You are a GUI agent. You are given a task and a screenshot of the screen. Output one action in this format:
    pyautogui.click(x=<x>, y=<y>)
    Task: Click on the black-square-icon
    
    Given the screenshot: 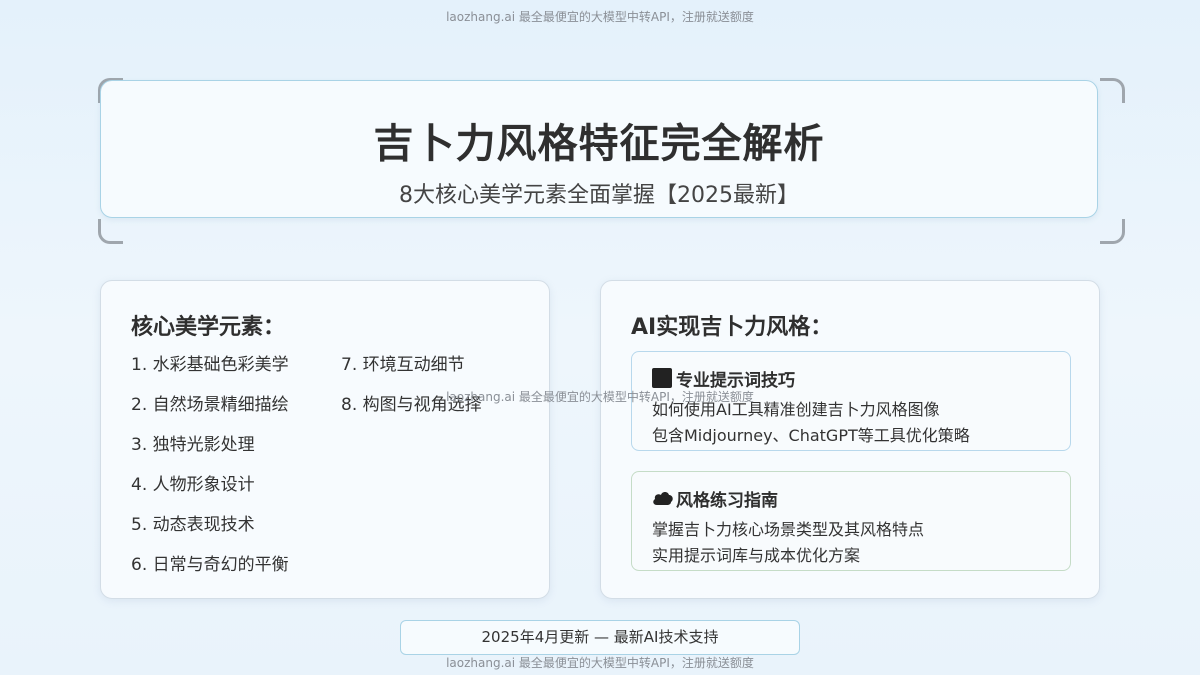 What is the action you would take?
    pyautogui.click(x=662, y=378)
    